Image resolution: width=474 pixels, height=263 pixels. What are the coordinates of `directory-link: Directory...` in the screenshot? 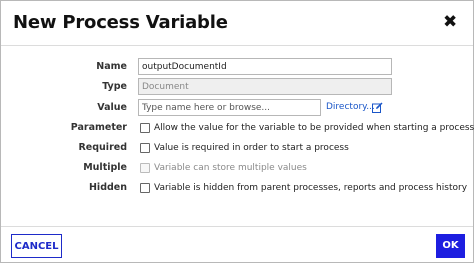 It's located at (350, 107).